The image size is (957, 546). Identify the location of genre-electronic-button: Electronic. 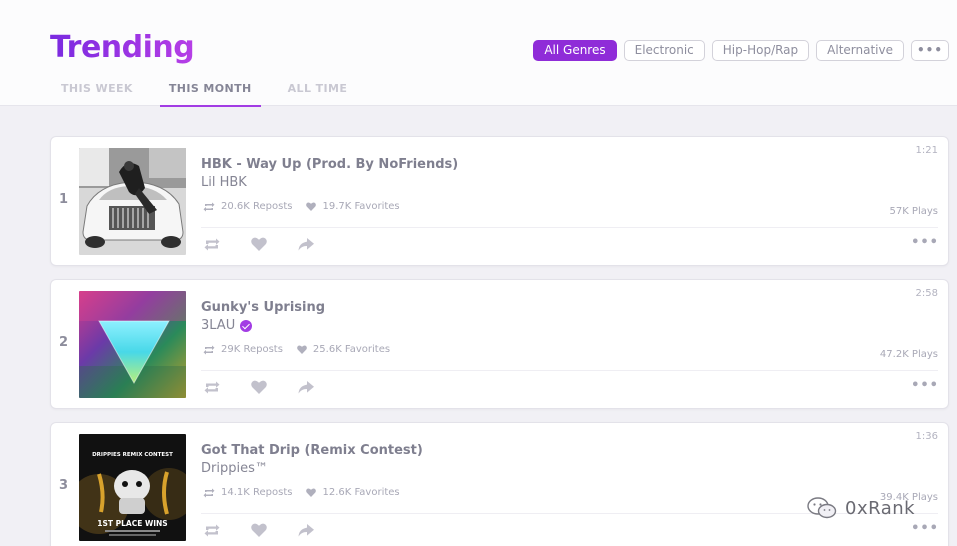
(664, 50).